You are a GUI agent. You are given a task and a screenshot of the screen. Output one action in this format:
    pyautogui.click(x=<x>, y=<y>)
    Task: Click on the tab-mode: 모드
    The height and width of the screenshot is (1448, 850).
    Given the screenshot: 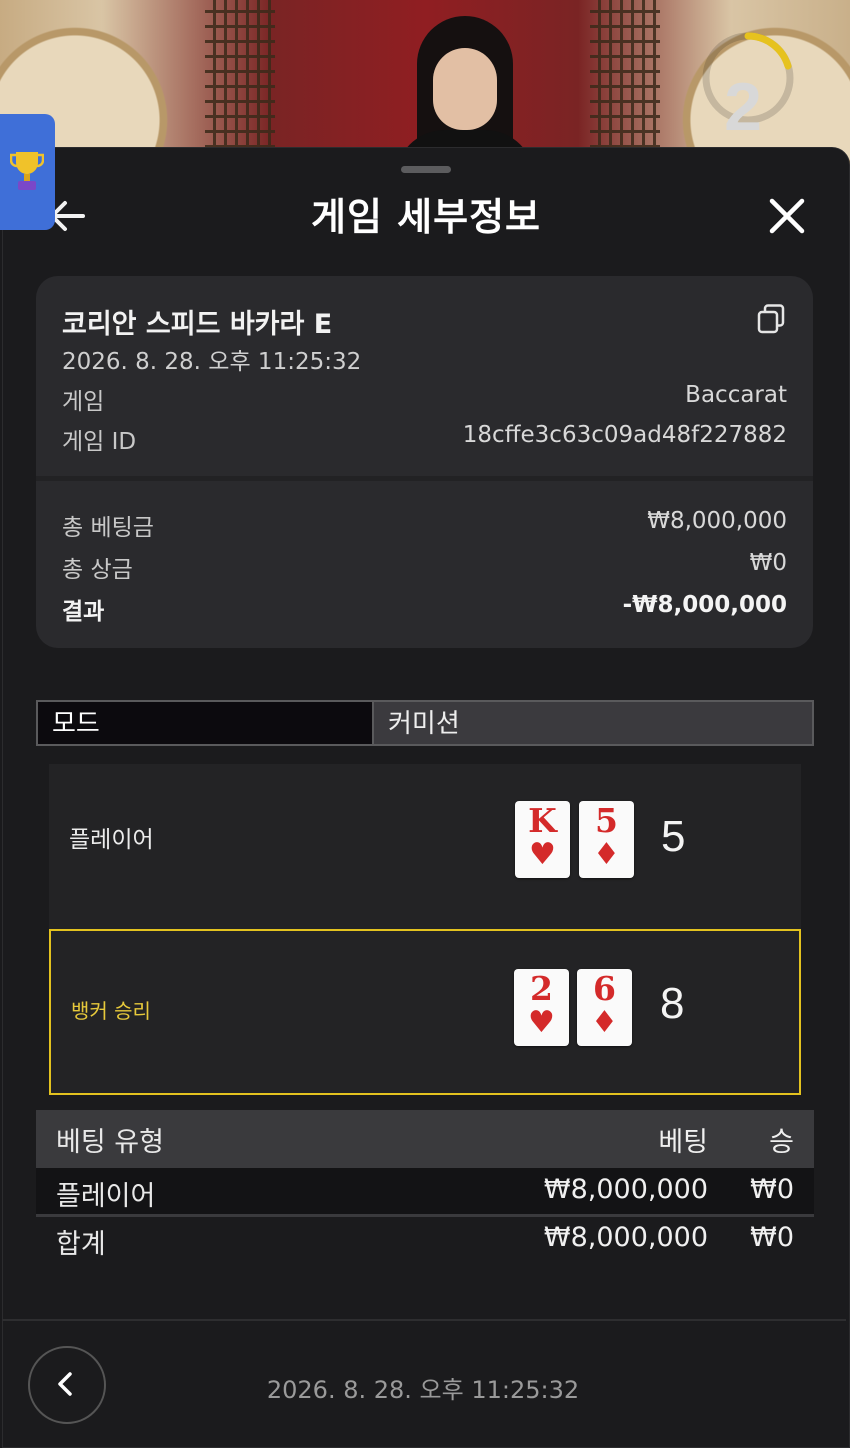 What is the action you would take?
    pyautogui.click(x=205, y=723)
    